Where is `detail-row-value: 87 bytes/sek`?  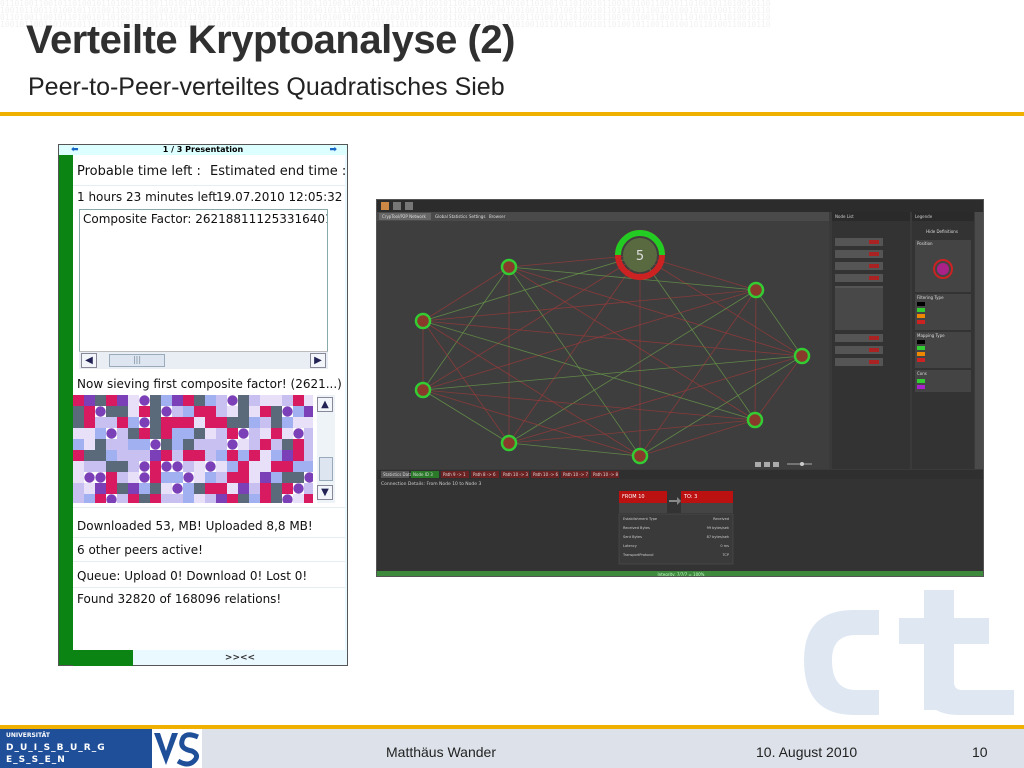 detail-row-value: 87 bytes/sek is located at coordinates (718, 537).